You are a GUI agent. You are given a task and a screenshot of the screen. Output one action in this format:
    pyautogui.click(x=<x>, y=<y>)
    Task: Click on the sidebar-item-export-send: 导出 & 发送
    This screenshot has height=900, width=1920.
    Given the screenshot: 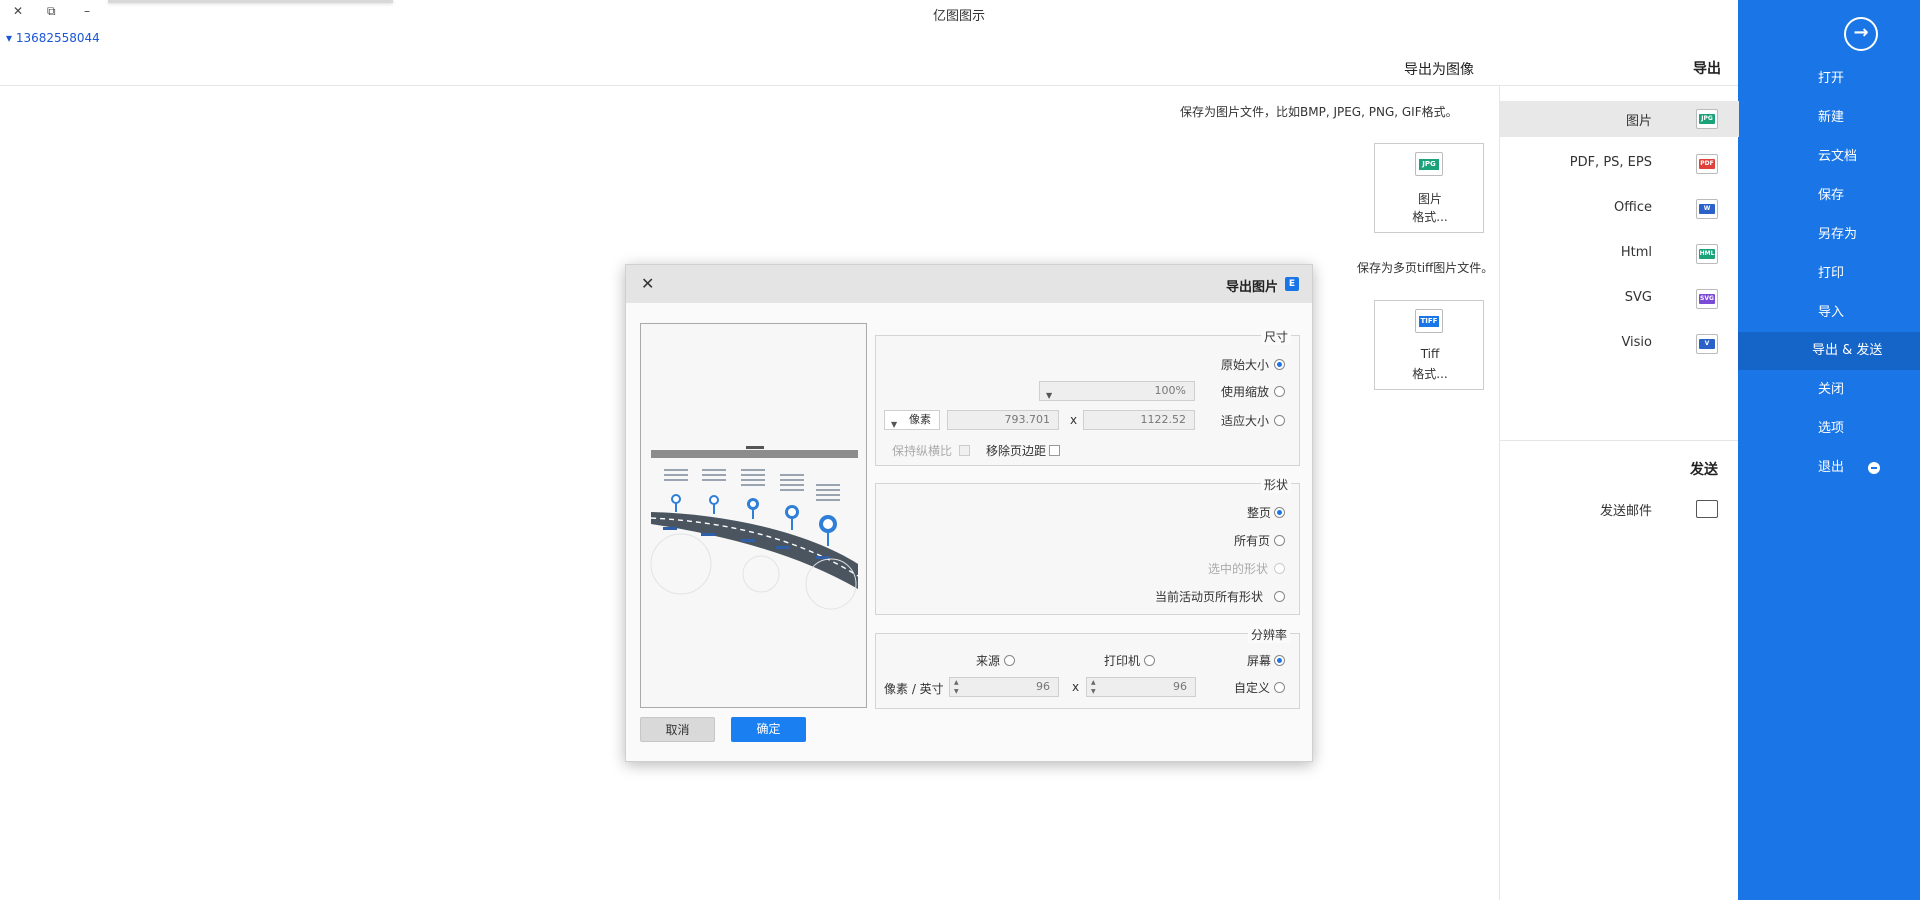 What is the action you would take?
    pyautogui.click(x=1829, y=351)
    